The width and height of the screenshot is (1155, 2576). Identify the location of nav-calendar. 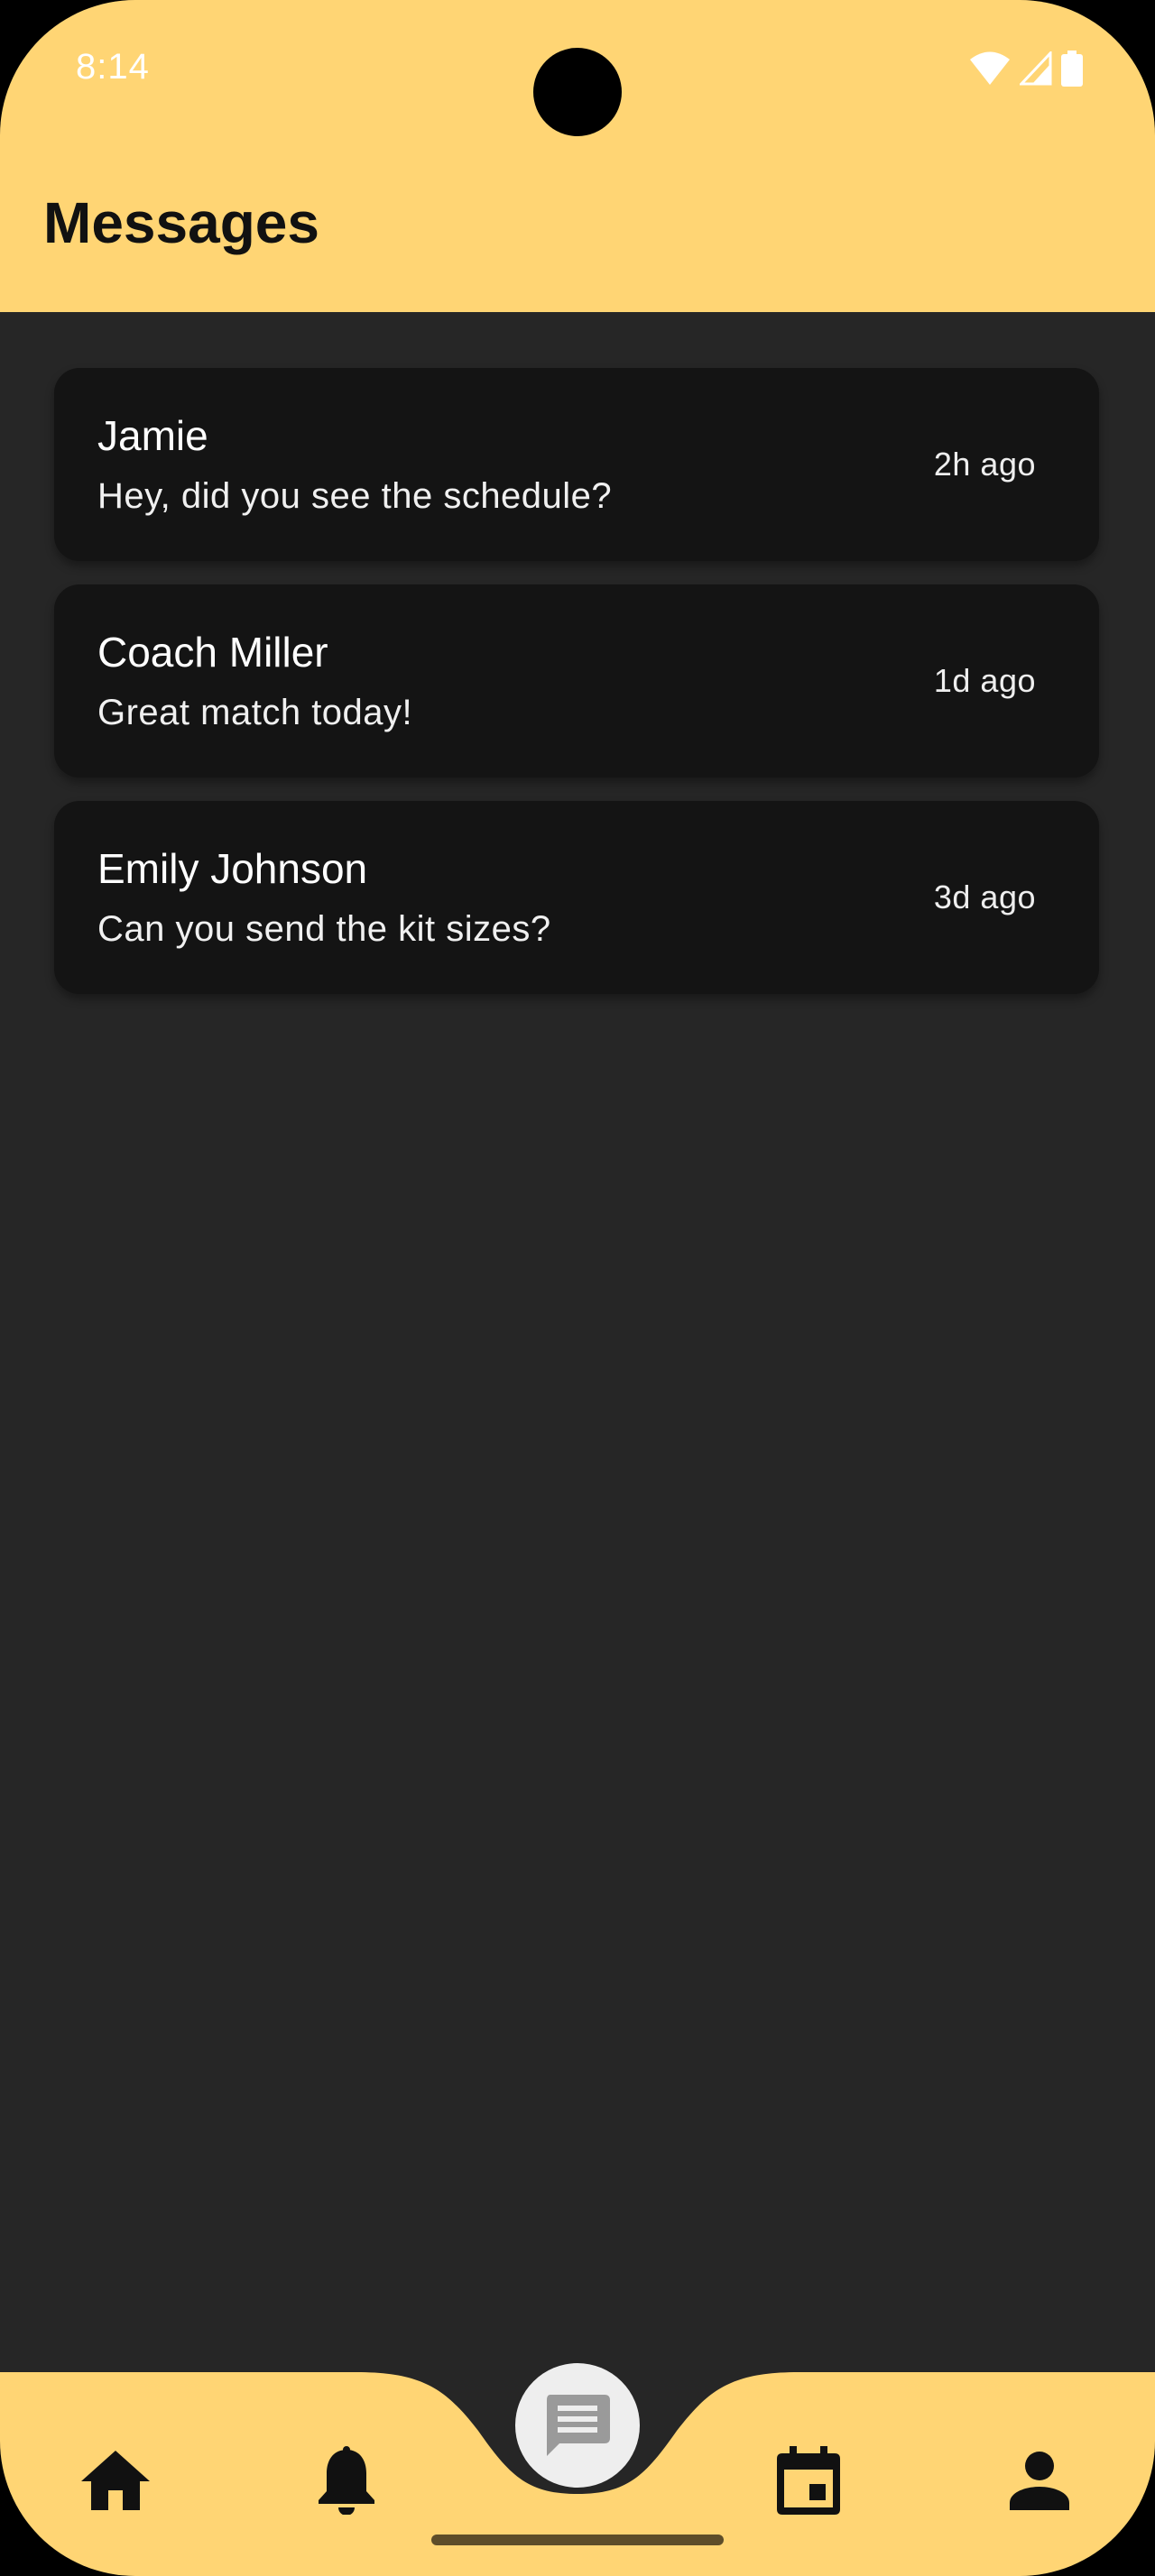
(808, 2480).